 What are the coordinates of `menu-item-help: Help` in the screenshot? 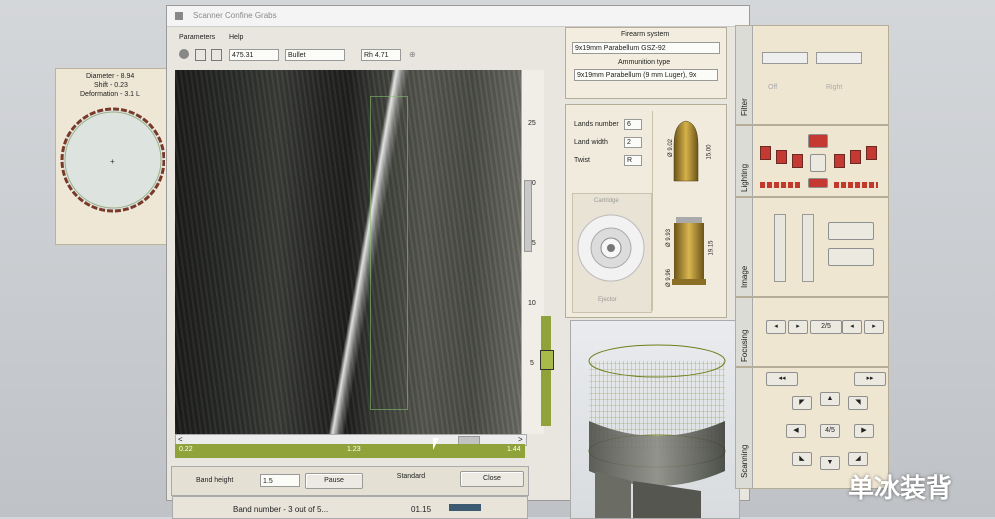 It's located at (236, 37).